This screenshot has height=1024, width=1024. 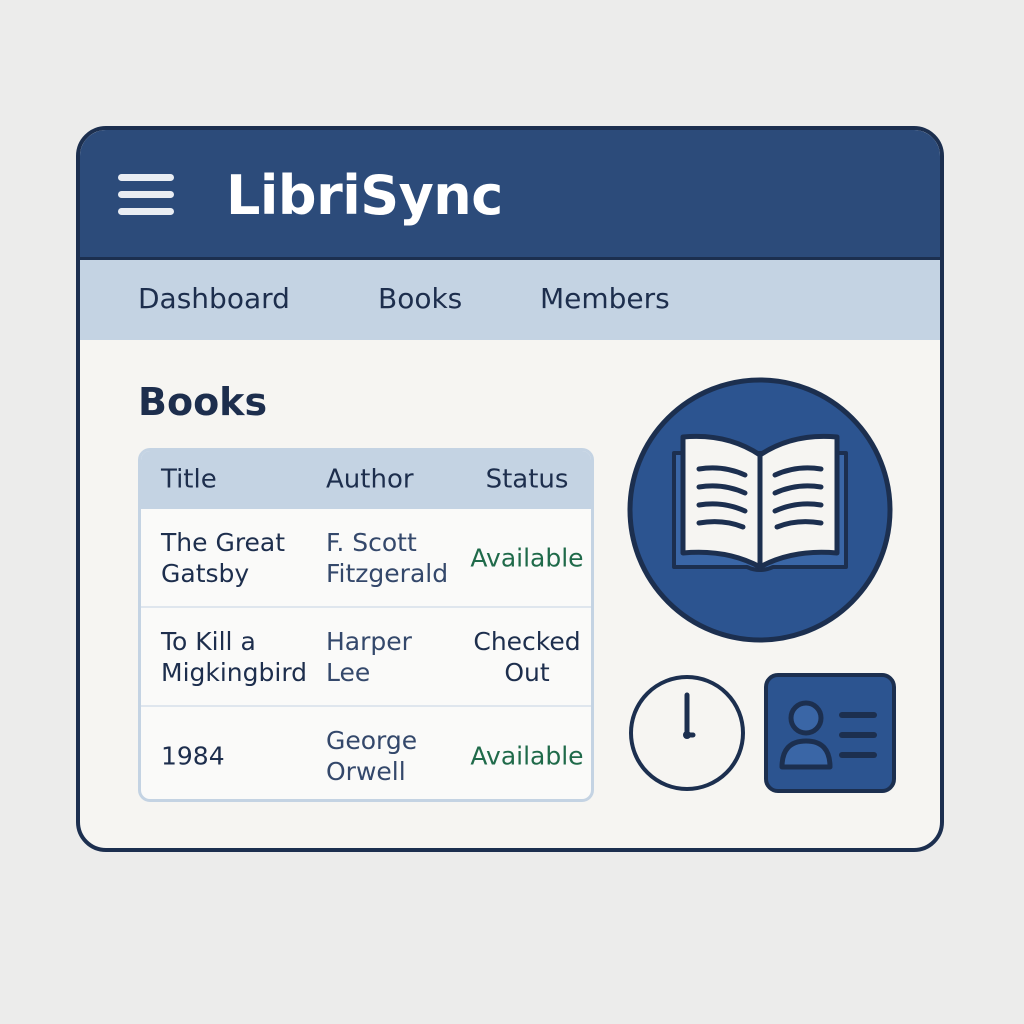 What do you see at coordinates (372, 755) in the screenshot?
I see `book-author: George Orwell` at bounding box center [372, 755].